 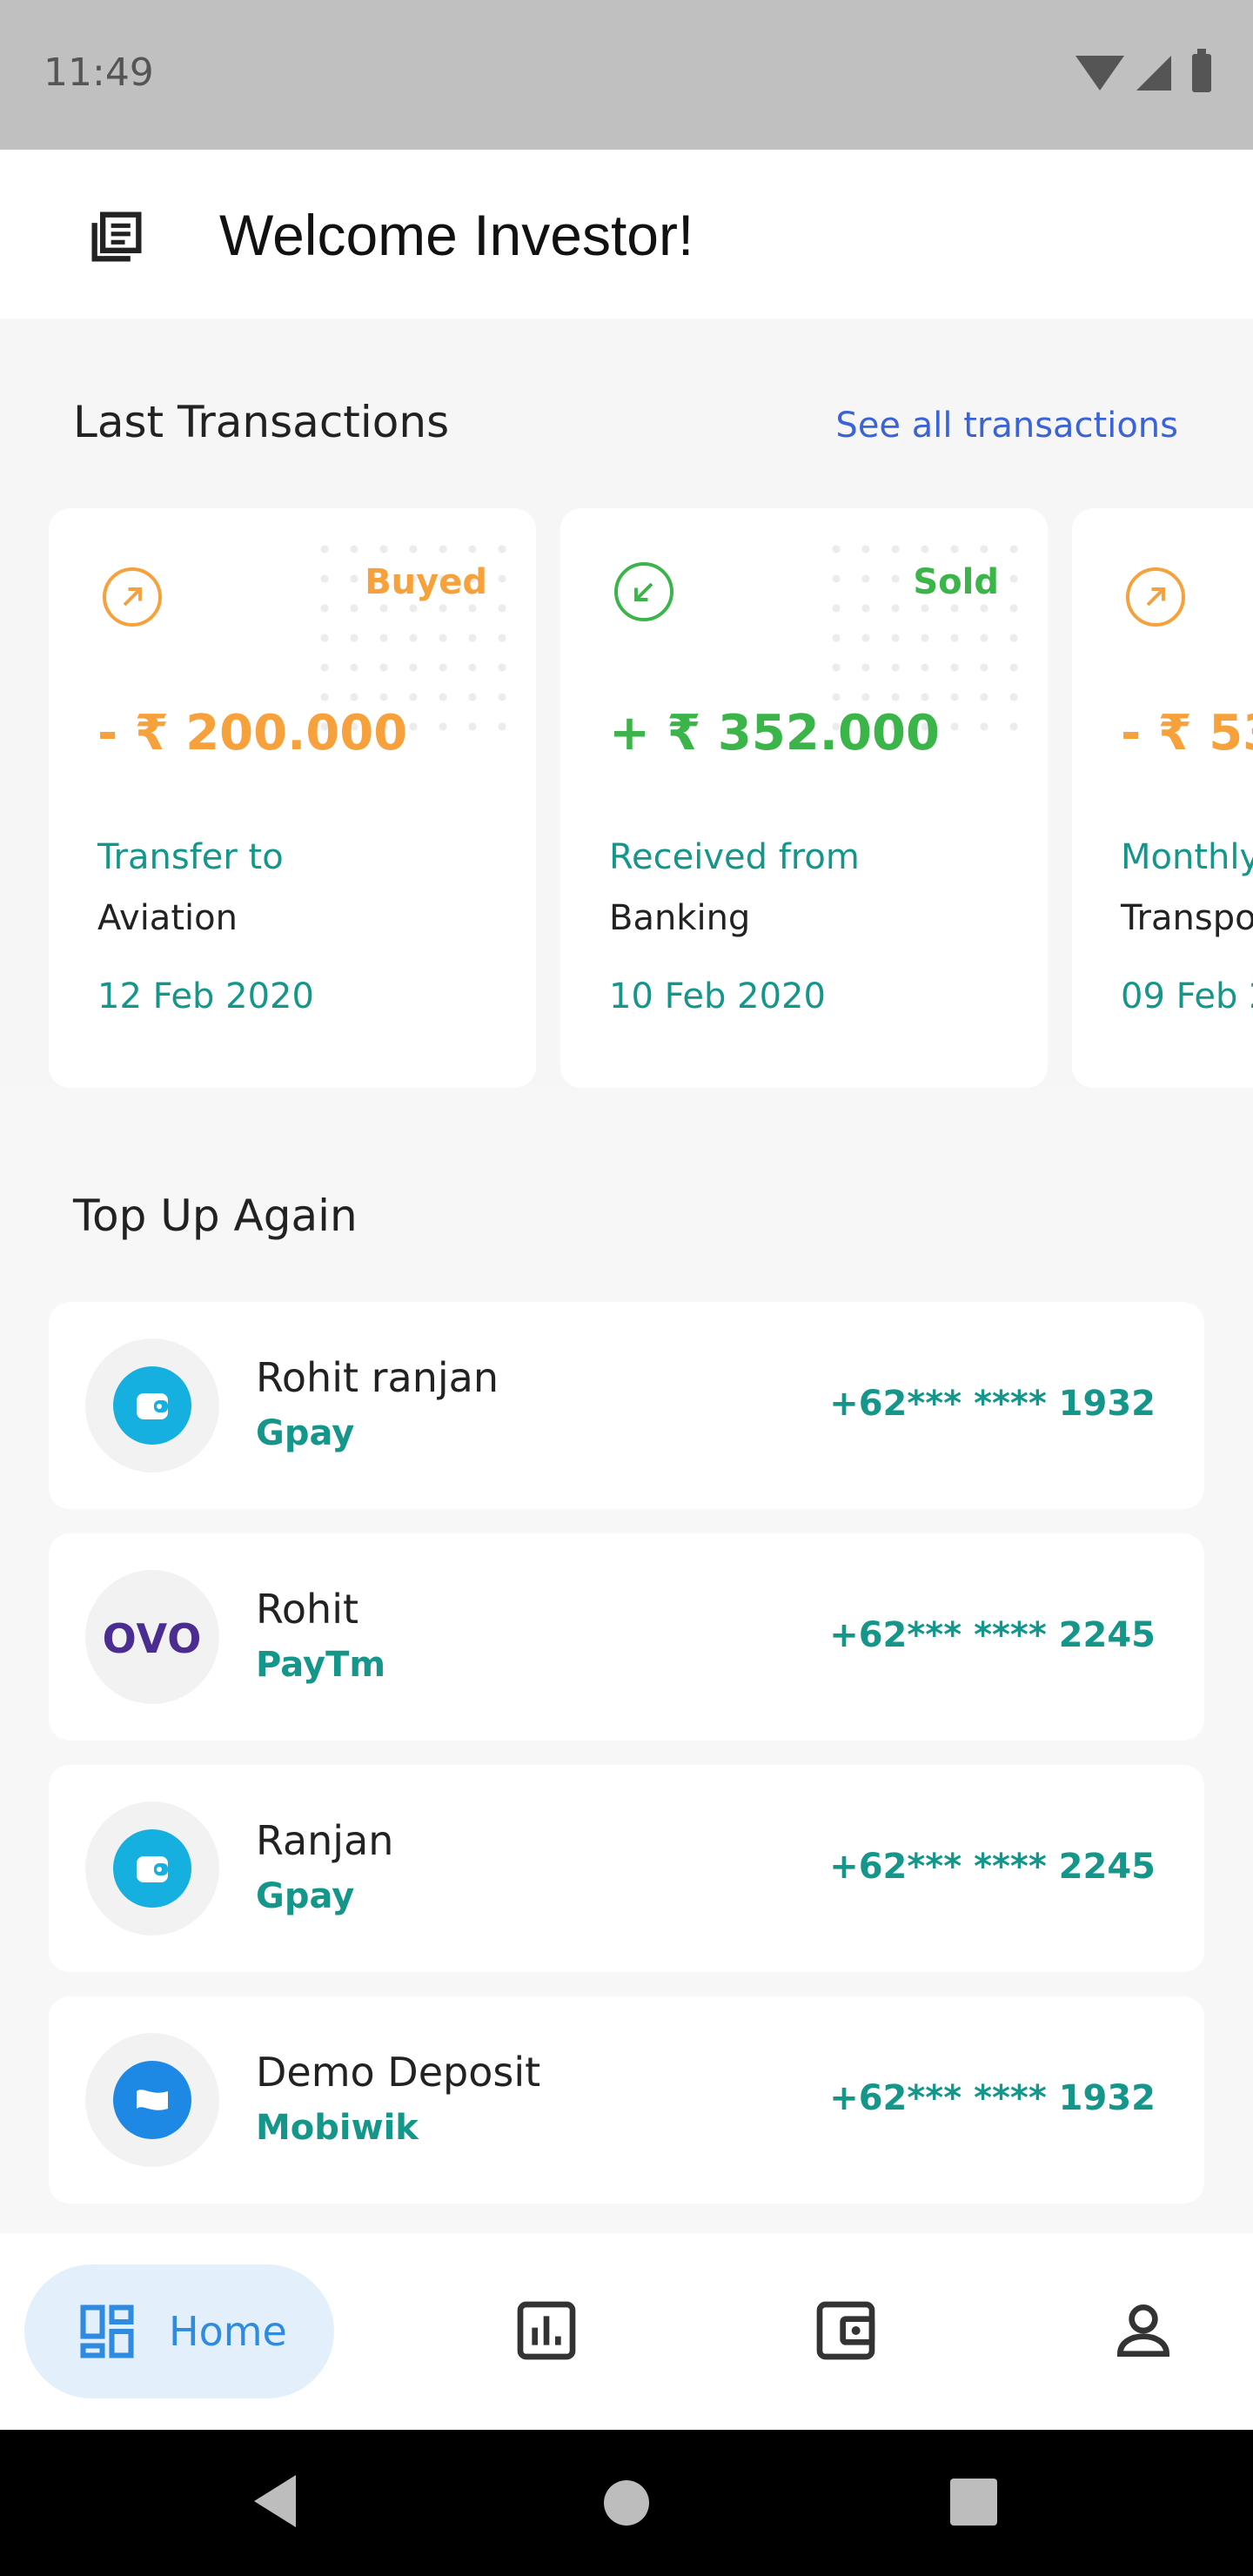 I want to click on top-up-name: Rohit, so click(x=307, y=1609).